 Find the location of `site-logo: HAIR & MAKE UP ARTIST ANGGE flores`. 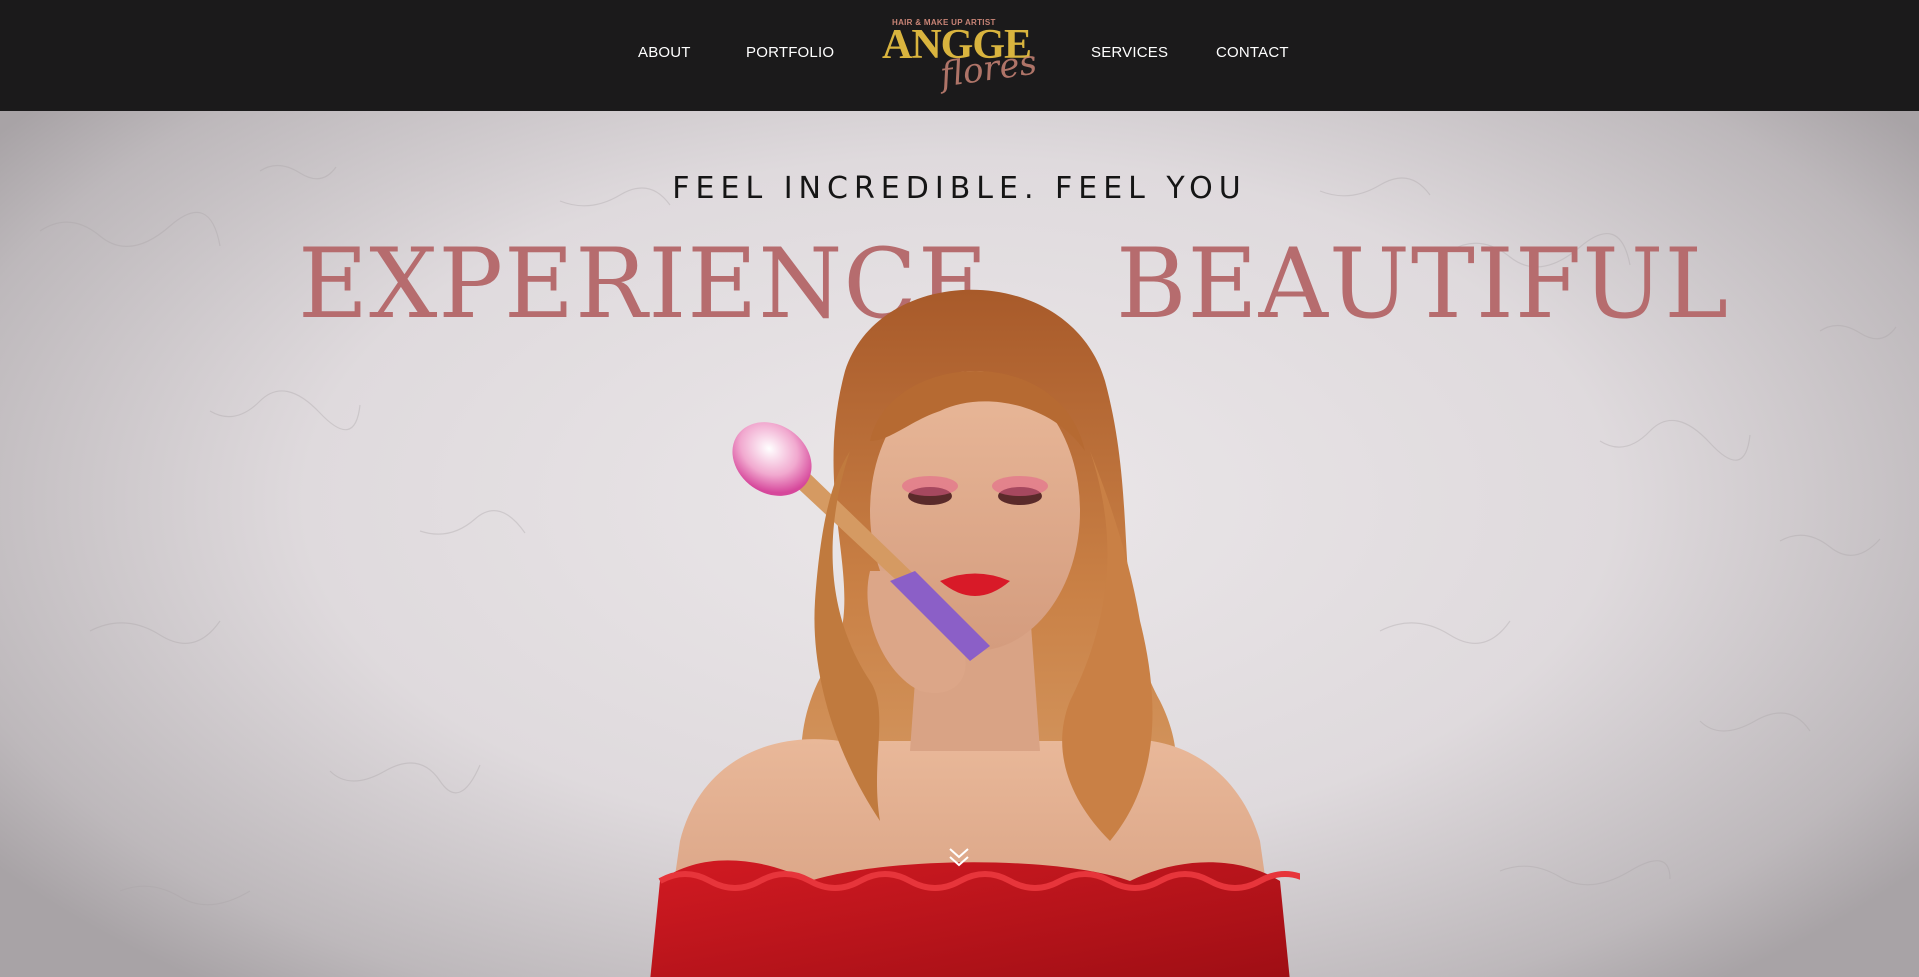

site-logo: HAIR & MAKE UP ARTIST ANGGE flores is located at coordinates (959, 55).